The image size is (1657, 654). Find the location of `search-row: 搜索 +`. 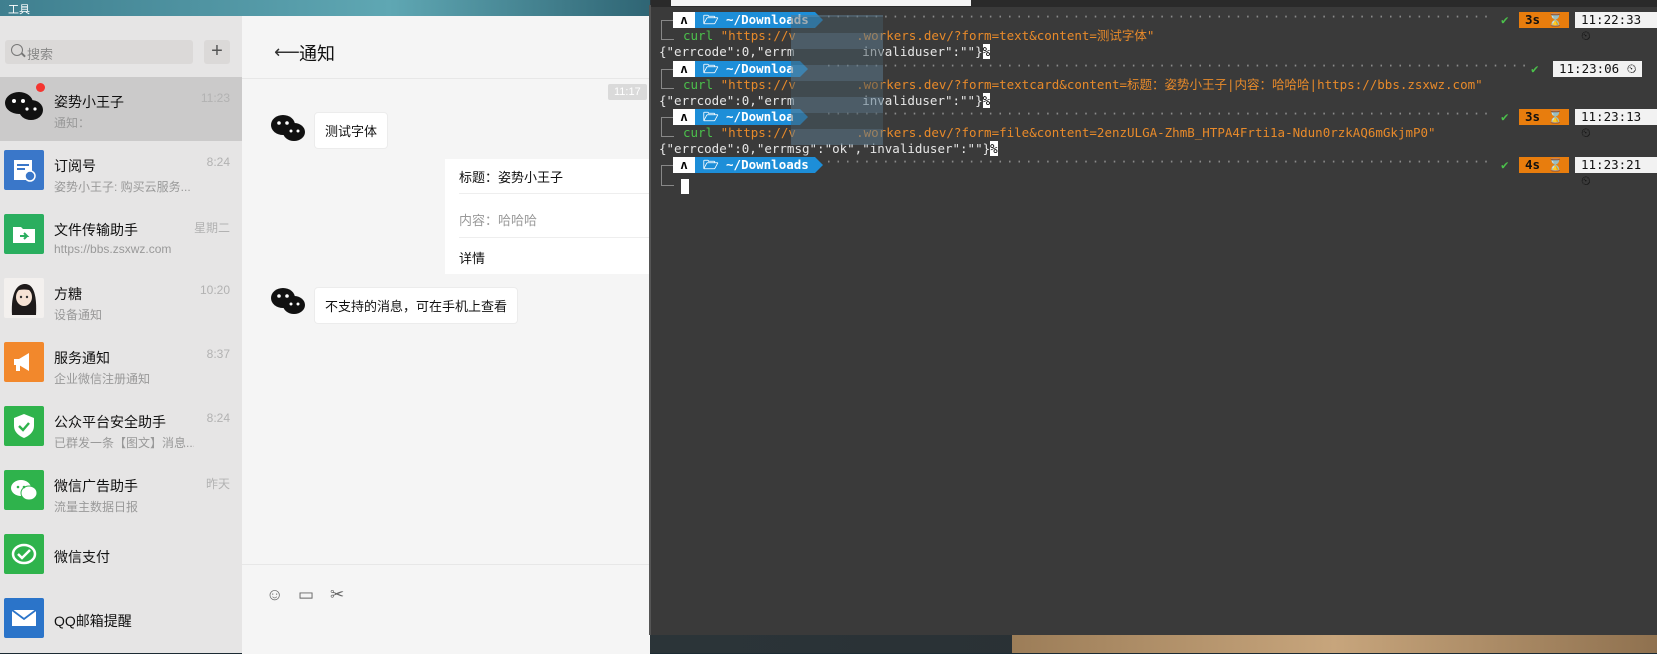

search-row: 搜索 + is located at coordinates (120, 53).